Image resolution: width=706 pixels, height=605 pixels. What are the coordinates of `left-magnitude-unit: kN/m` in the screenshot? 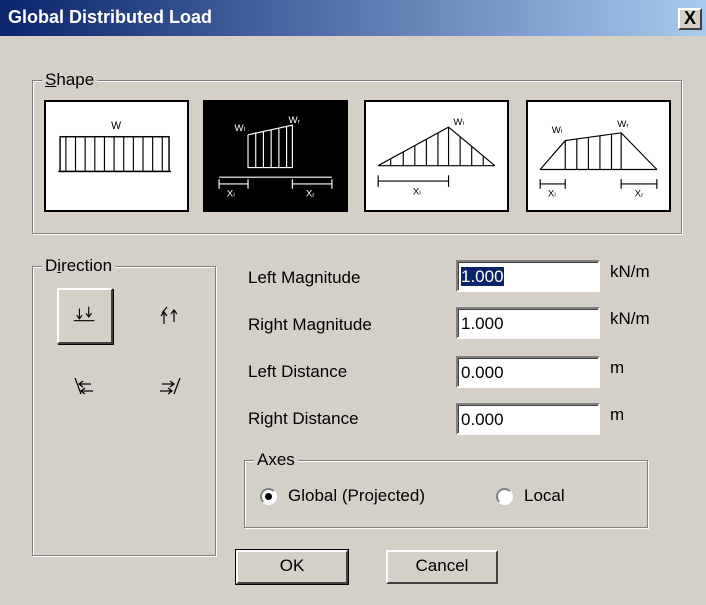 It's located at (630, 271).